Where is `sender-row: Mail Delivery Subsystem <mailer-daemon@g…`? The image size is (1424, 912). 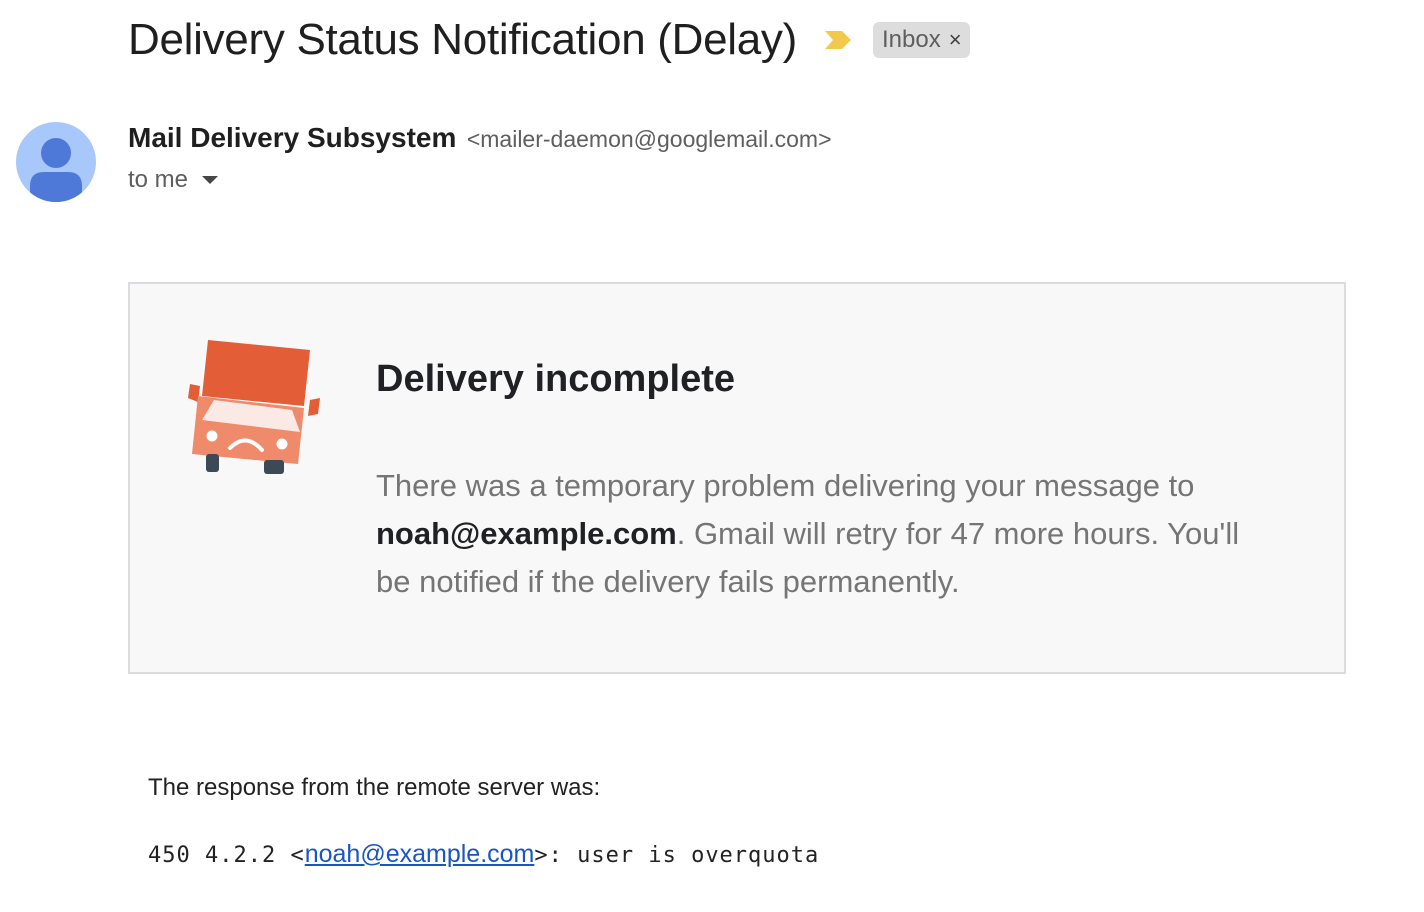 sender-row: Mail Delivery Subsystem <mailer-daemon@g… is located at coordinates (480, 138).